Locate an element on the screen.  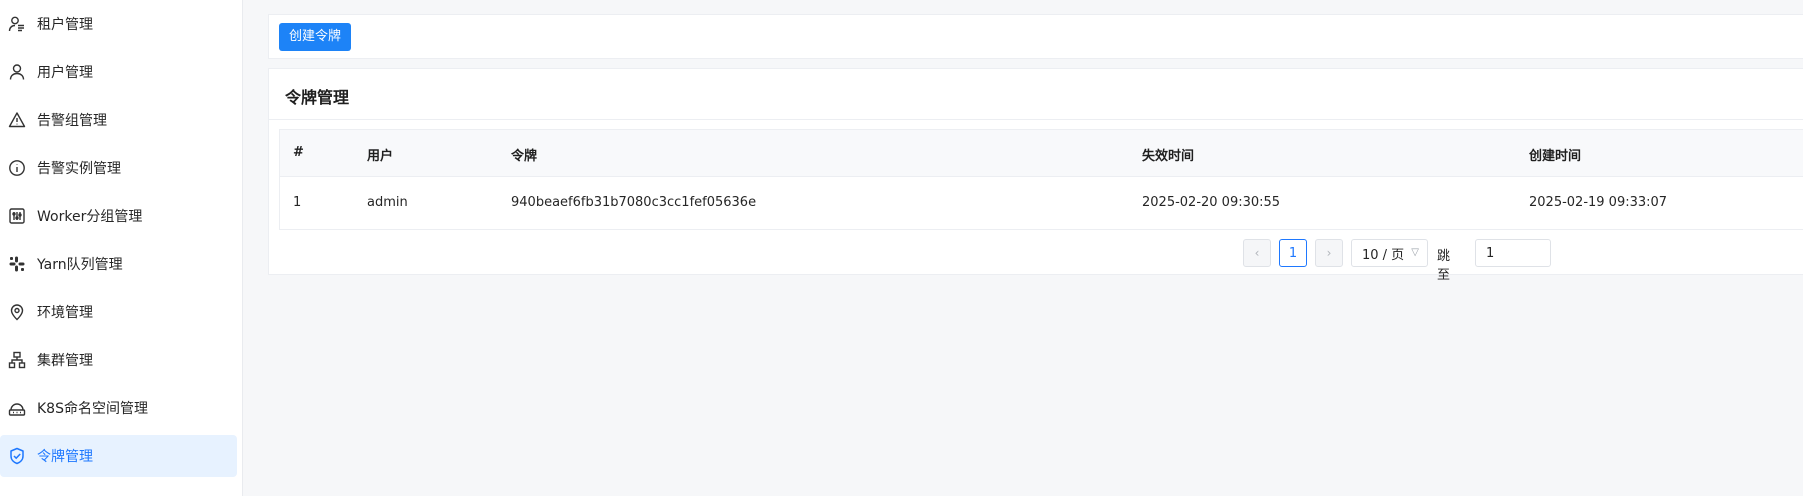
chevron-left-icon: ‹ is located at coordinates (1257, 253).